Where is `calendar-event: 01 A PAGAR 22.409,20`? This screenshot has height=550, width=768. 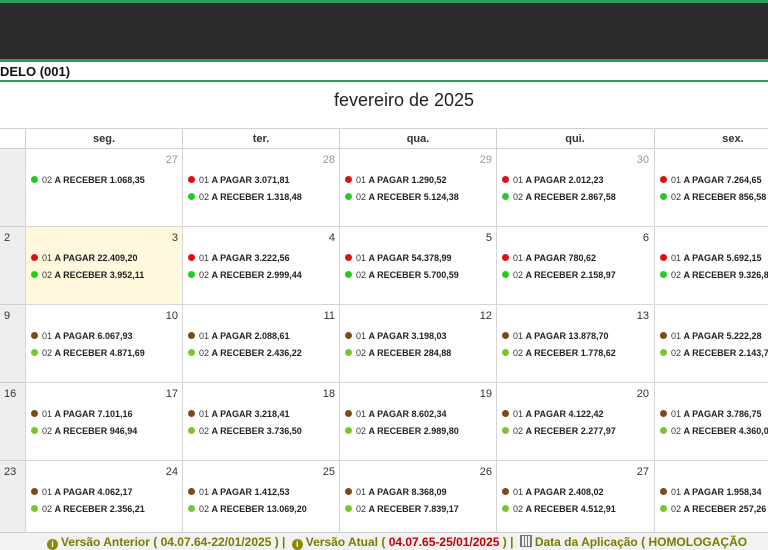
calendar-event: 01 A PAGAR 22.409,20 is located at coordinates (84, 258).